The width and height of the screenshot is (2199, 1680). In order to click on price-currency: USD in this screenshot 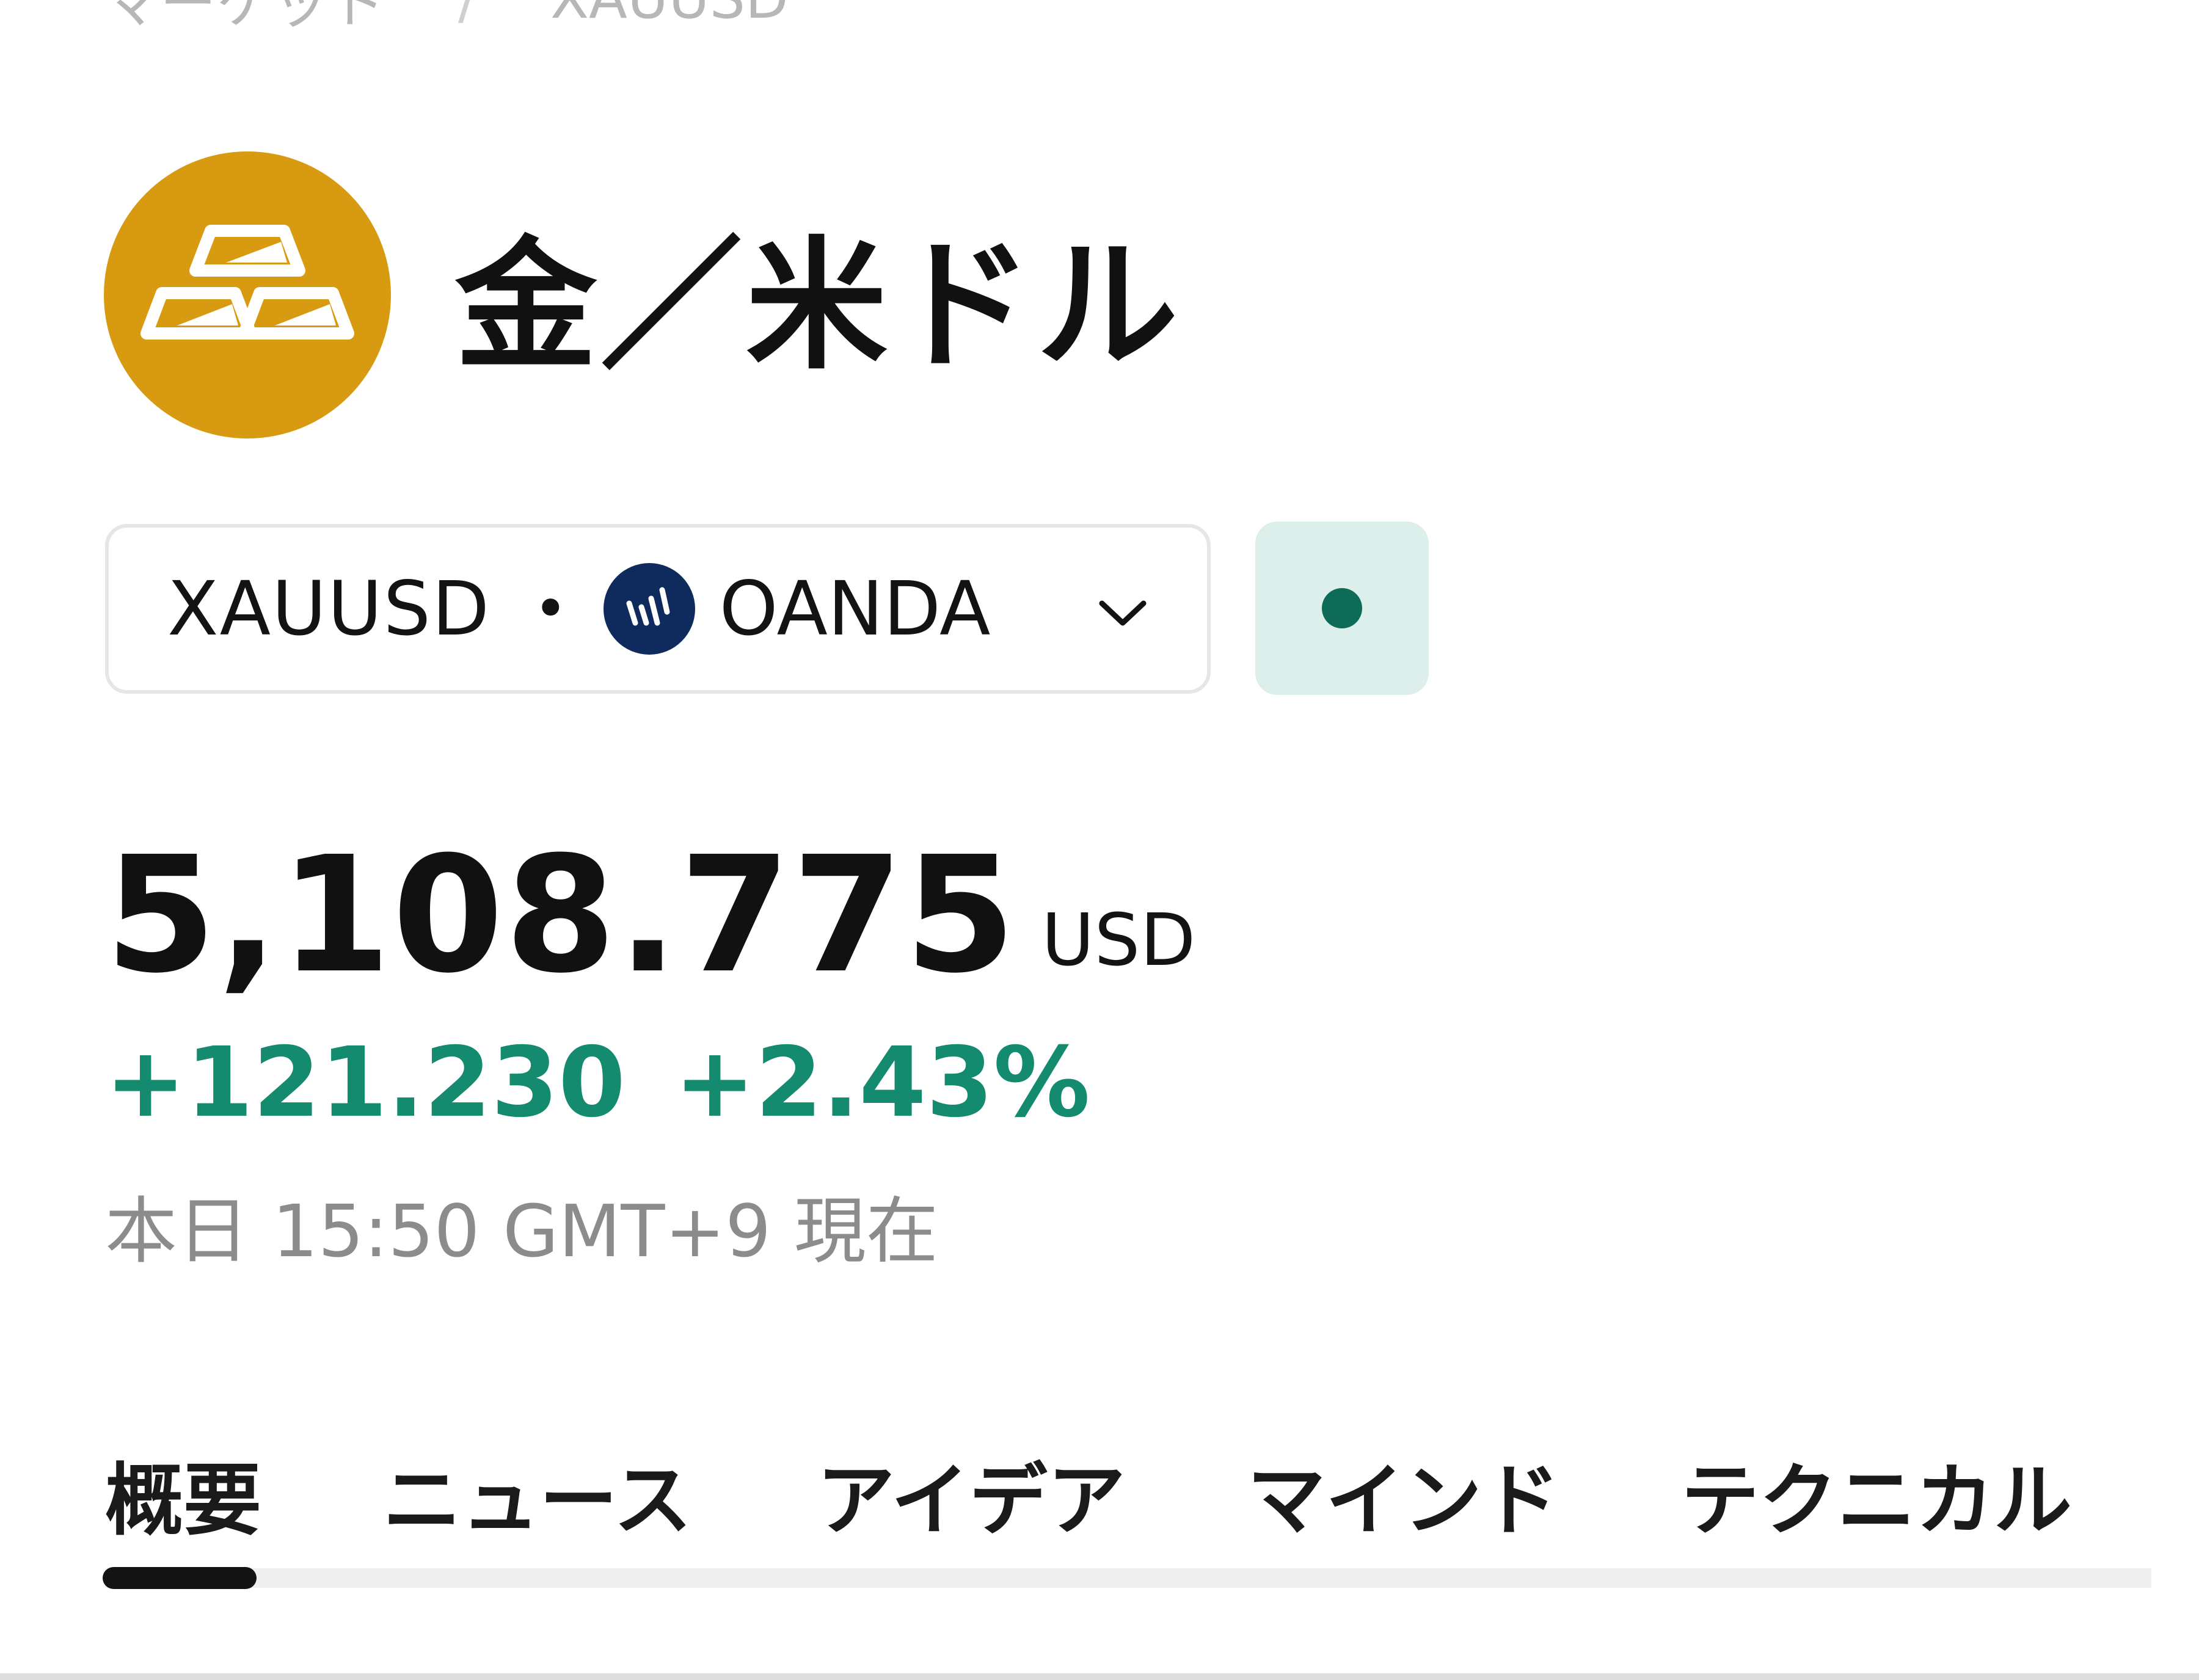, I will do `click(1118, 940)`.